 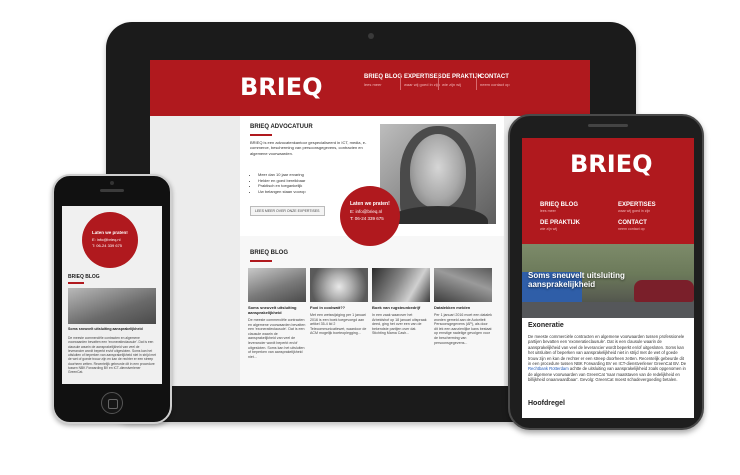 I want to click on nav-praktijk: DE PRAKTIJK wie zijn wij, so click(x=560, y=225).